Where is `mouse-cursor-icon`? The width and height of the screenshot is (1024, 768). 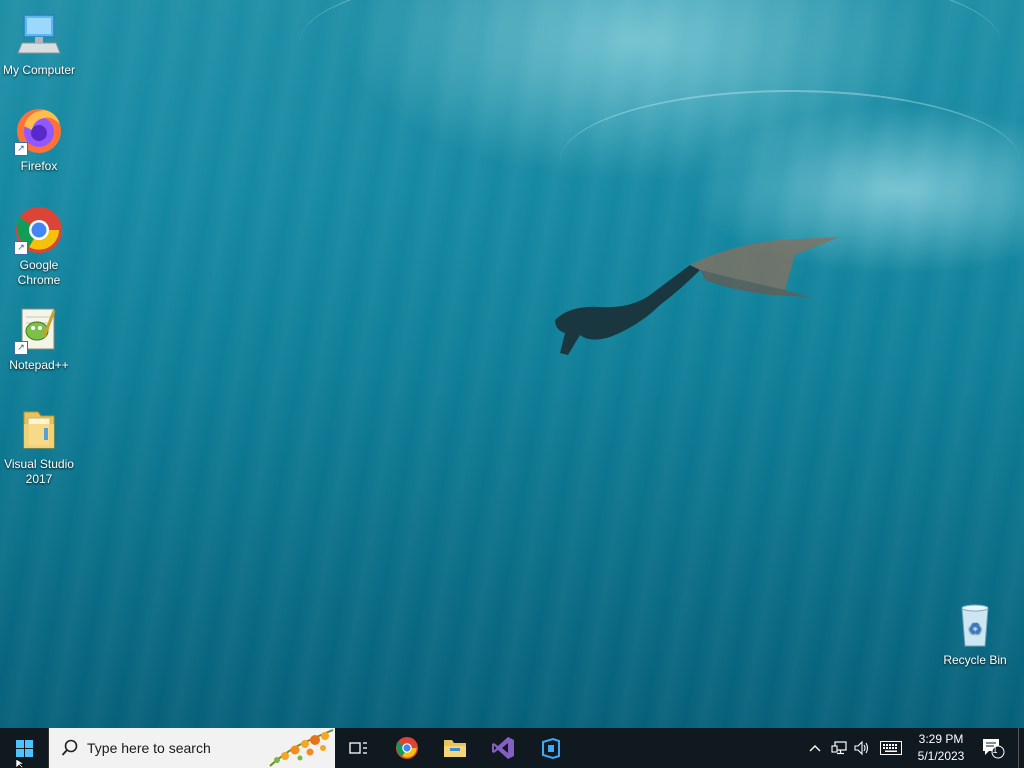 mouse-cursor-icon is located at coordinates (21, 763).